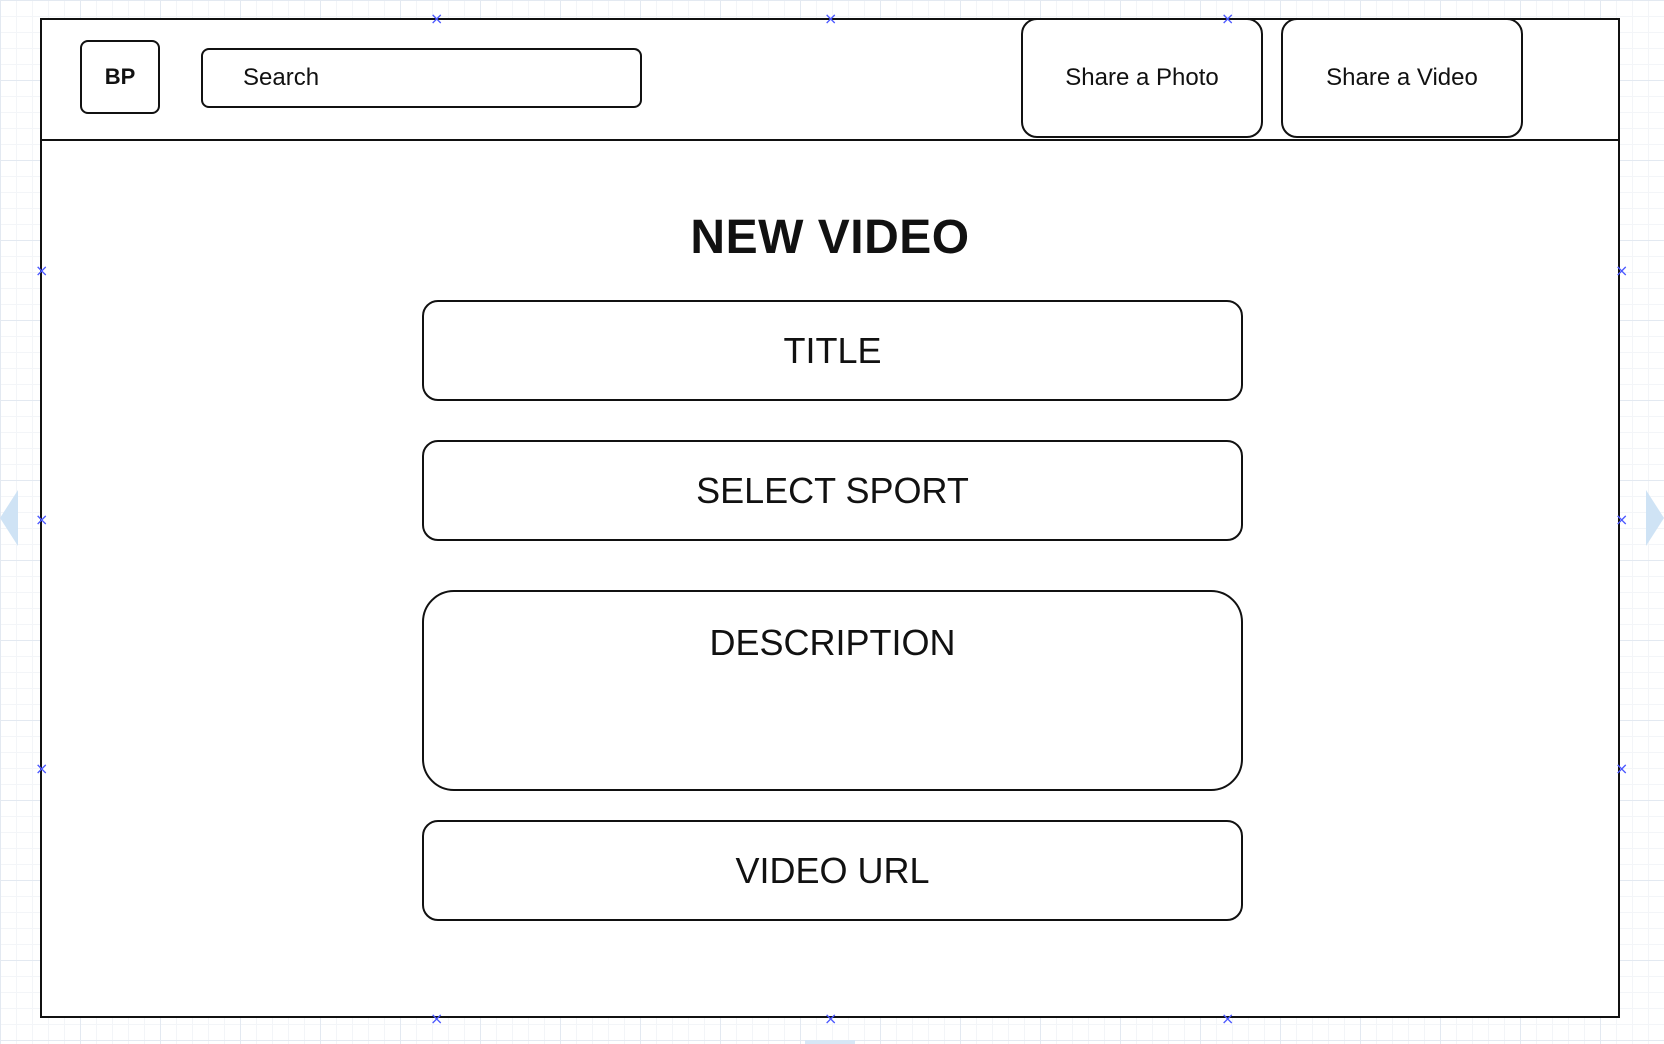 The height and width of the screenshot is (1044, 1664). I want to click on logo-button: BP, so click(120, 77).